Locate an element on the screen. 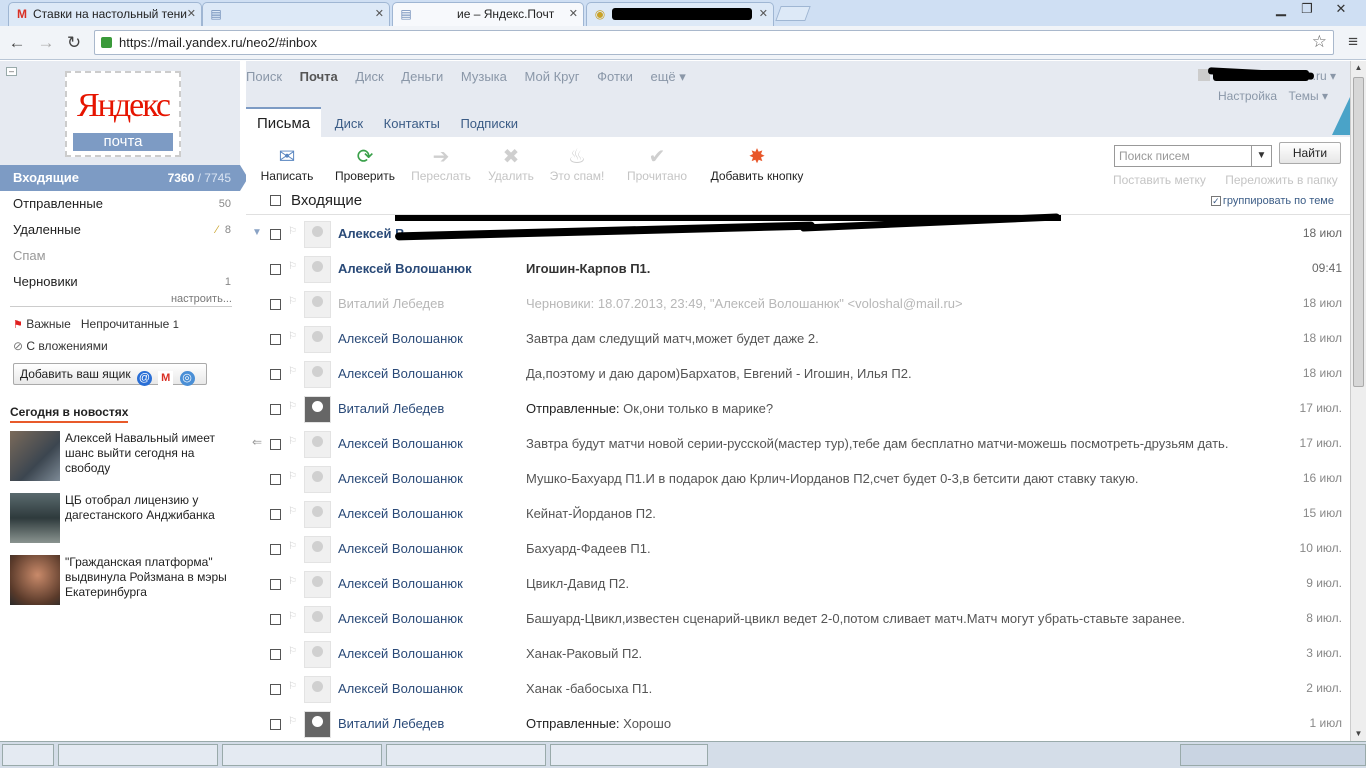 The height and width of the screenshot is (768, 1366). bookmark-star-icon: ☆ is located at coordinates (1319, 42).